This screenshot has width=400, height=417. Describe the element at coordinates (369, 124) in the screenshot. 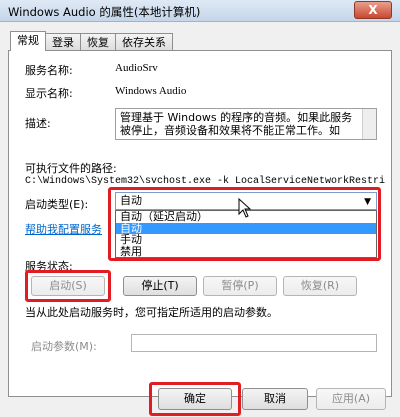

I see `description-scrollbar` at that location.